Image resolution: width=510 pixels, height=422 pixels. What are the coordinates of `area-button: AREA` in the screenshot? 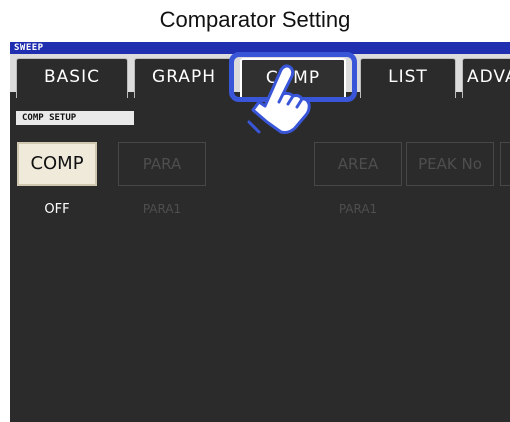 It's located at (358, 164).